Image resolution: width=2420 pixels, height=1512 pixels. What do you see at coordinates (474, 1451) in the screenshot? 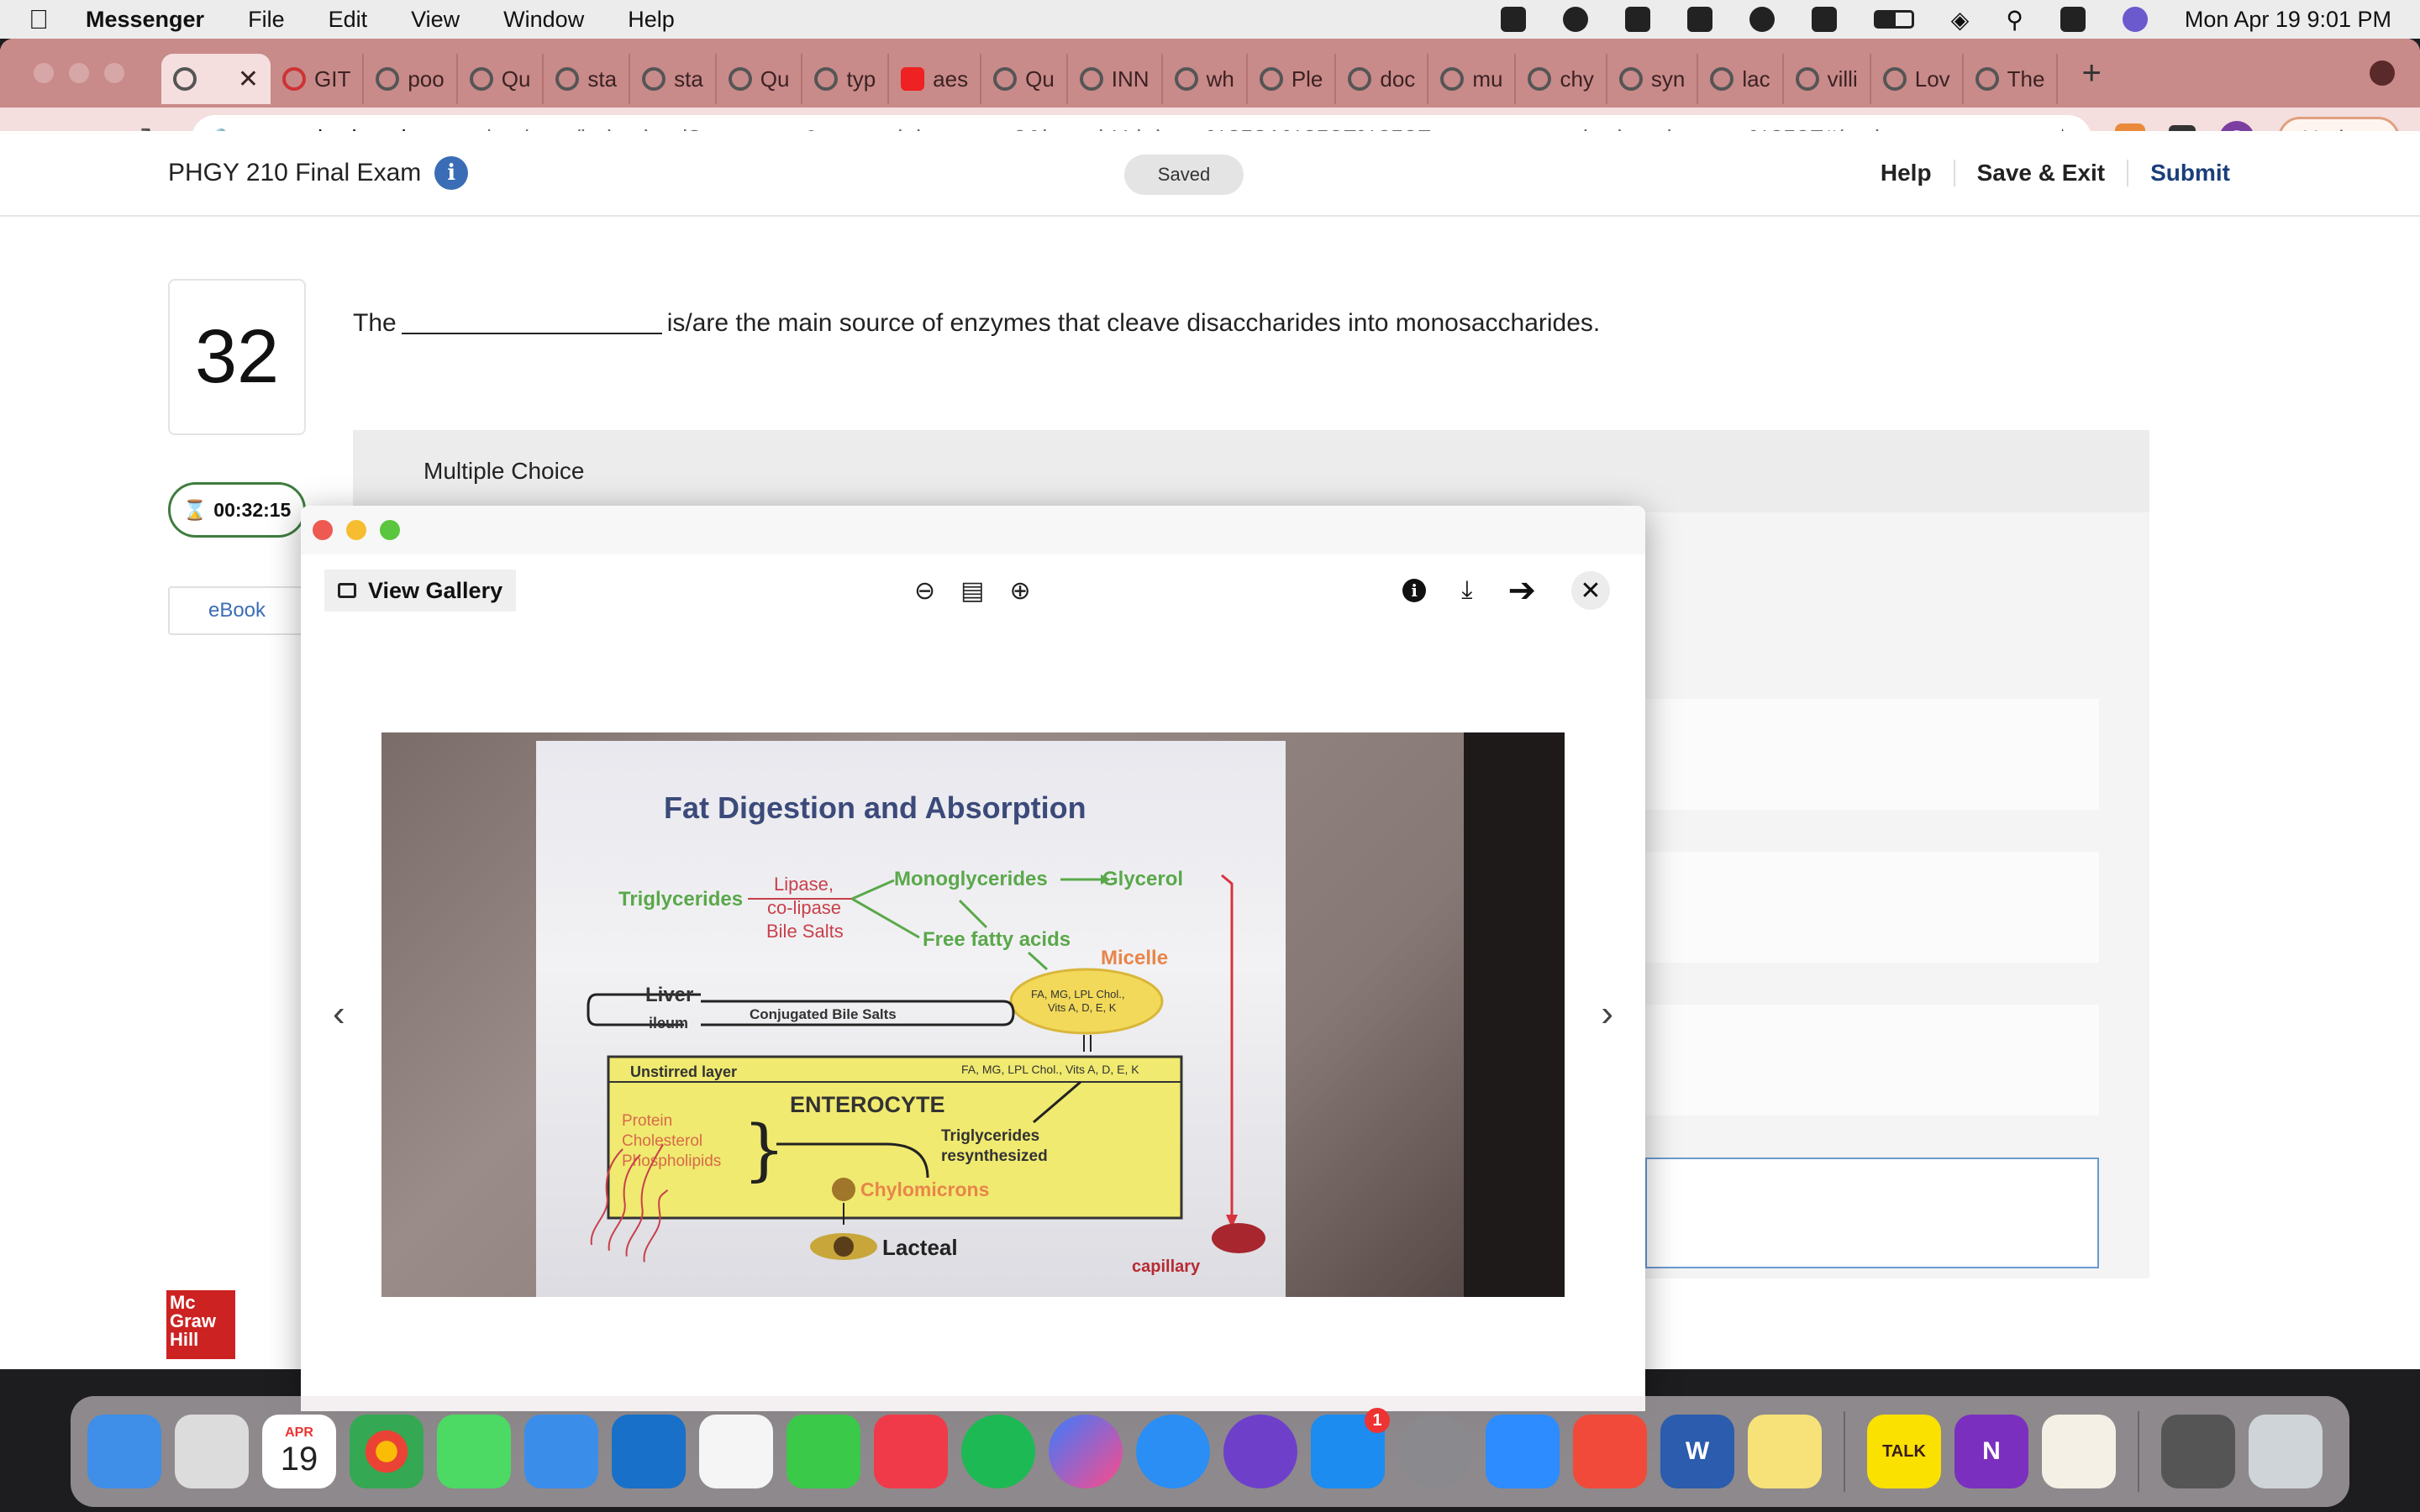
I see `messages-icon` at bounding box center [474, 1451].